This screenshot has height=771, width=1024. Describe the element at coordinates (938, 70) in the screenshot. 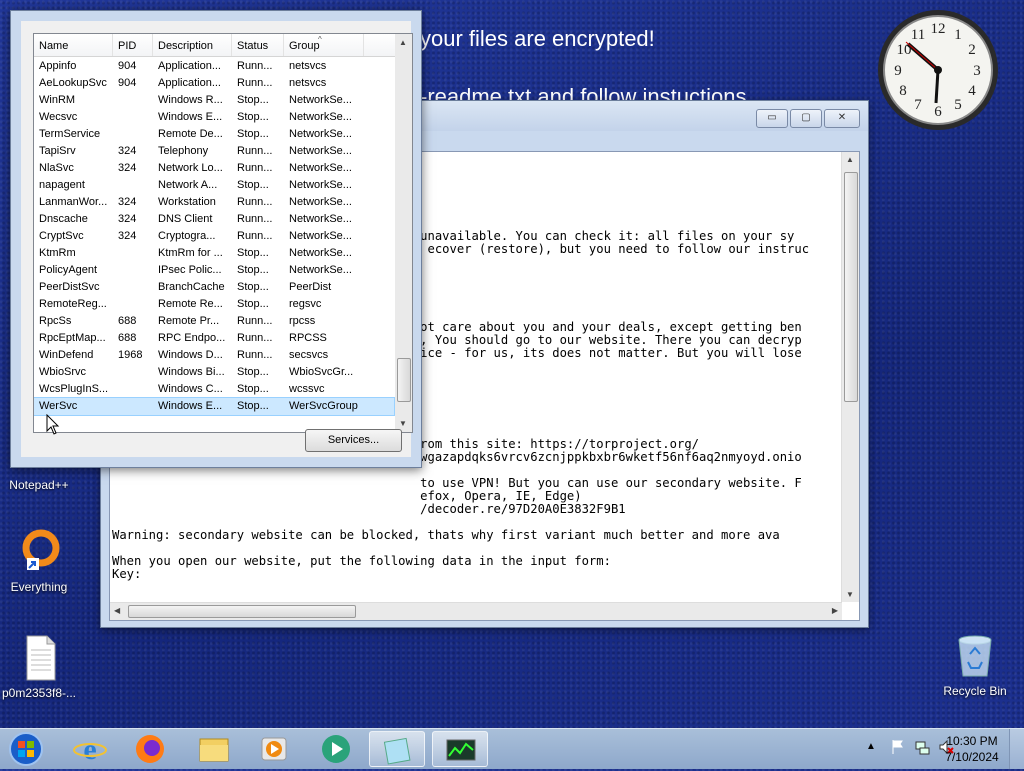

I see `clock-gadget: 12 12 345 678 91011` at that location.